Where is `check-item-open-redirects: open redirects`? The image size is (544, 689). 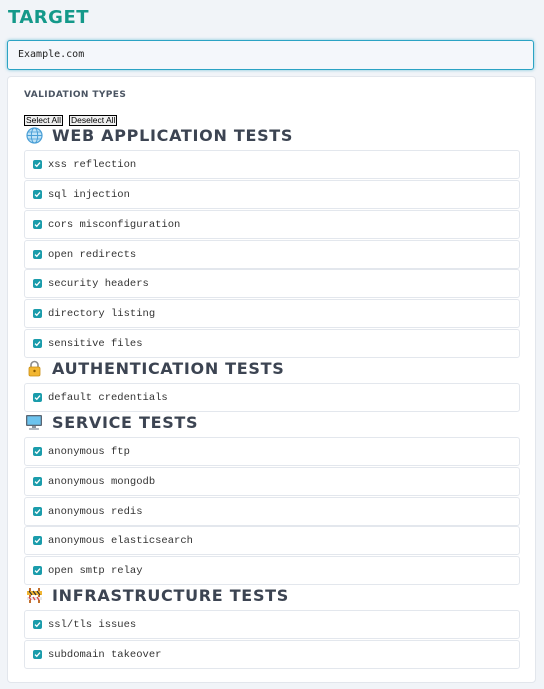 check-item-open-redirects: open redirects is located at coordinates (272, 254).